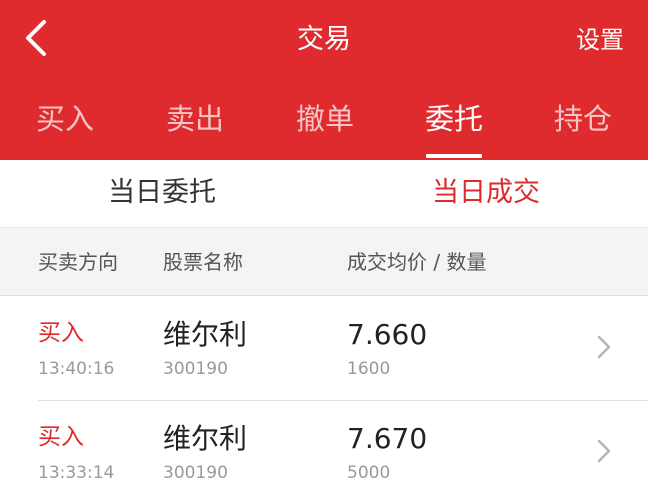 This screenshot has width=648, height=500. I want to click on trade-time: 13:33:14, so click(76, 473).